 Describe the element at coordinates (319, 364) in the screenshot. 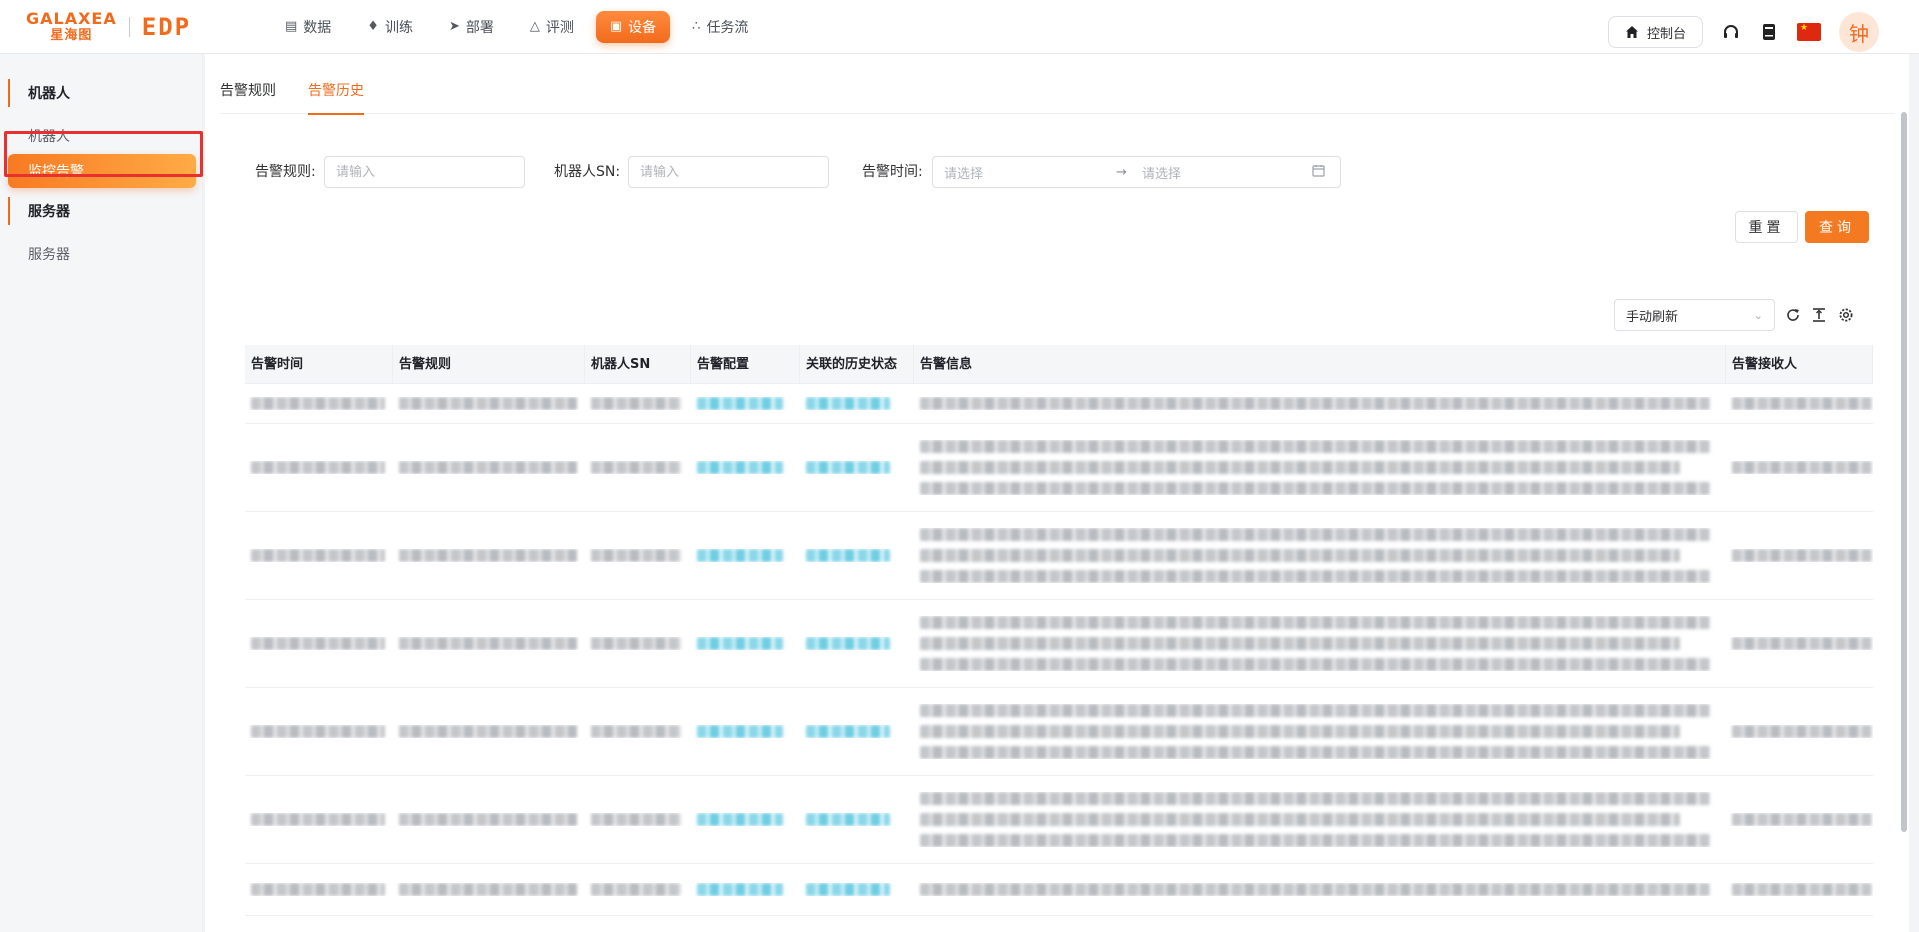

I see `column-header-alert-time: 告警时间` at that location.